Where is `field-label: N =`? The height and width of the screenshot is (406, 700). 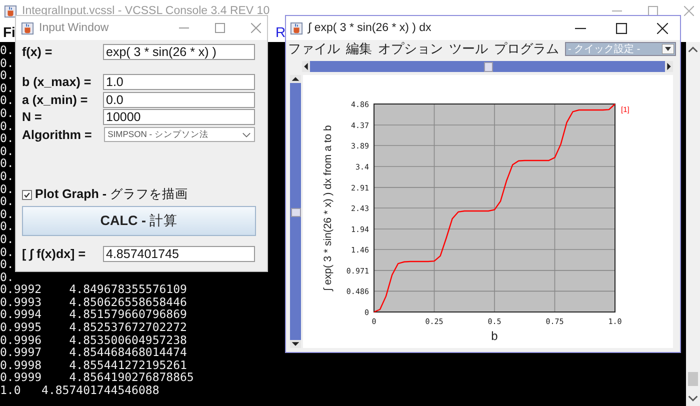 field-label: N = is located at coordinates (32, 117).